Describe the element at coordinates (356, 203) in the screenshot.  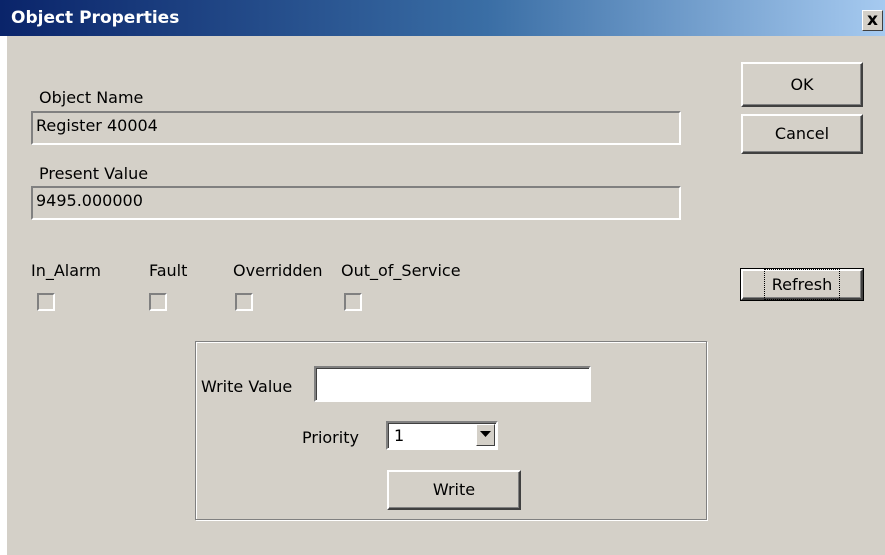
I see `present-value-field: 9495.000000` at that location.